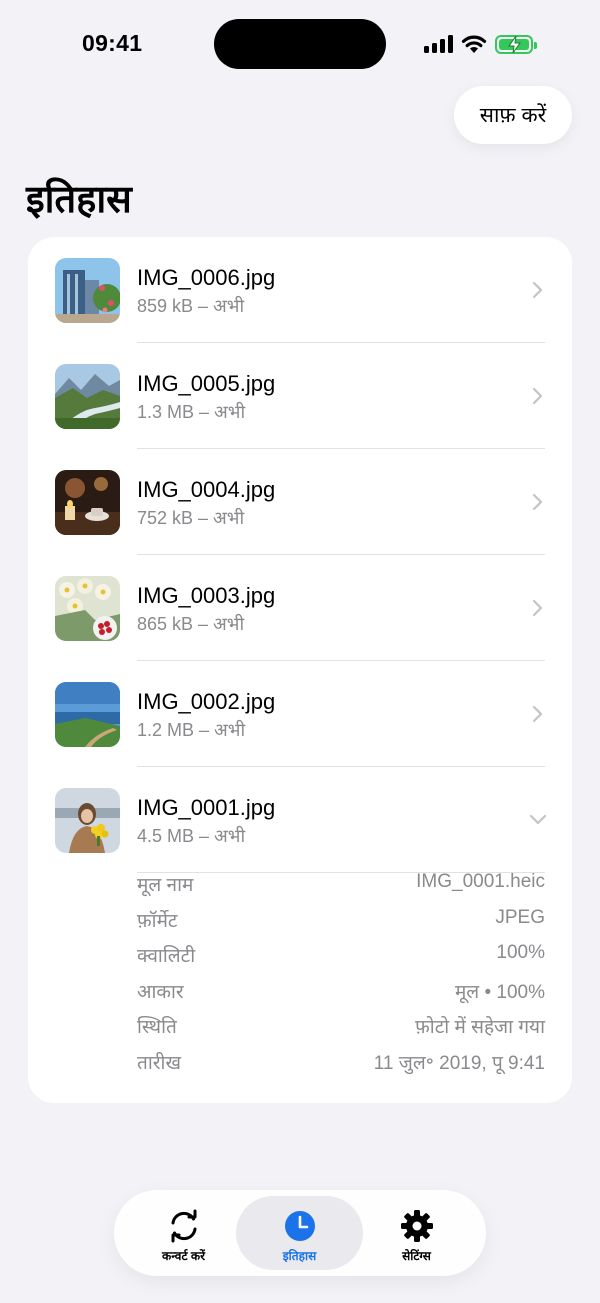  Describe the element at coordinates (160, 992) in the screenshot. I see `detail-label: आकार` at that location.